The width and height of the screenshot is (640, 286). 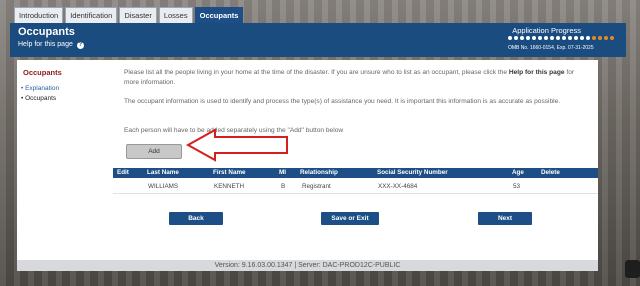 What do you see at coordinates (236, 145) in the screenshot?
I see `annotation-arrow-icon` at bounding box center [236, 145].